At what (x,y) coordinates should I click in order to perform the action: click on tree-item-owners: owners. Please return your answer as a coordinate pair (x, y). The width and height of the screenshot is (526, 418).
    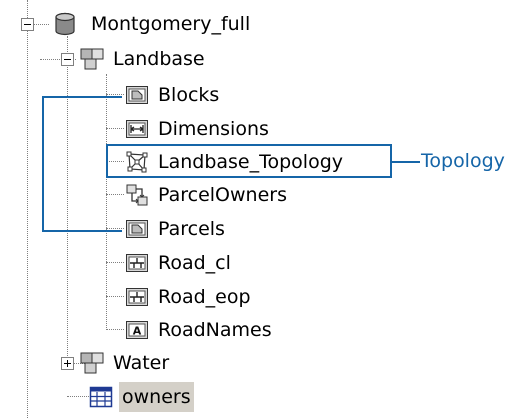
    Looking at the image, I should click on (159, 397).